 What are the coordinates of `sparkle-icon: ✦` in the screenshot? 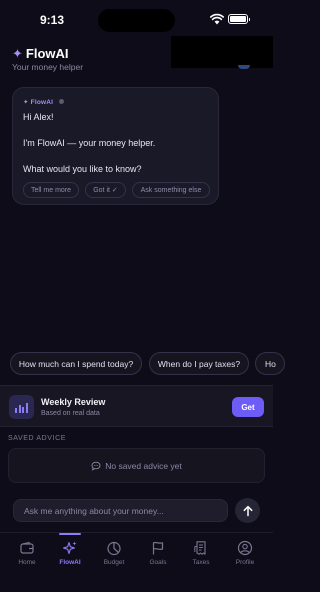 It's located at (17, 53).